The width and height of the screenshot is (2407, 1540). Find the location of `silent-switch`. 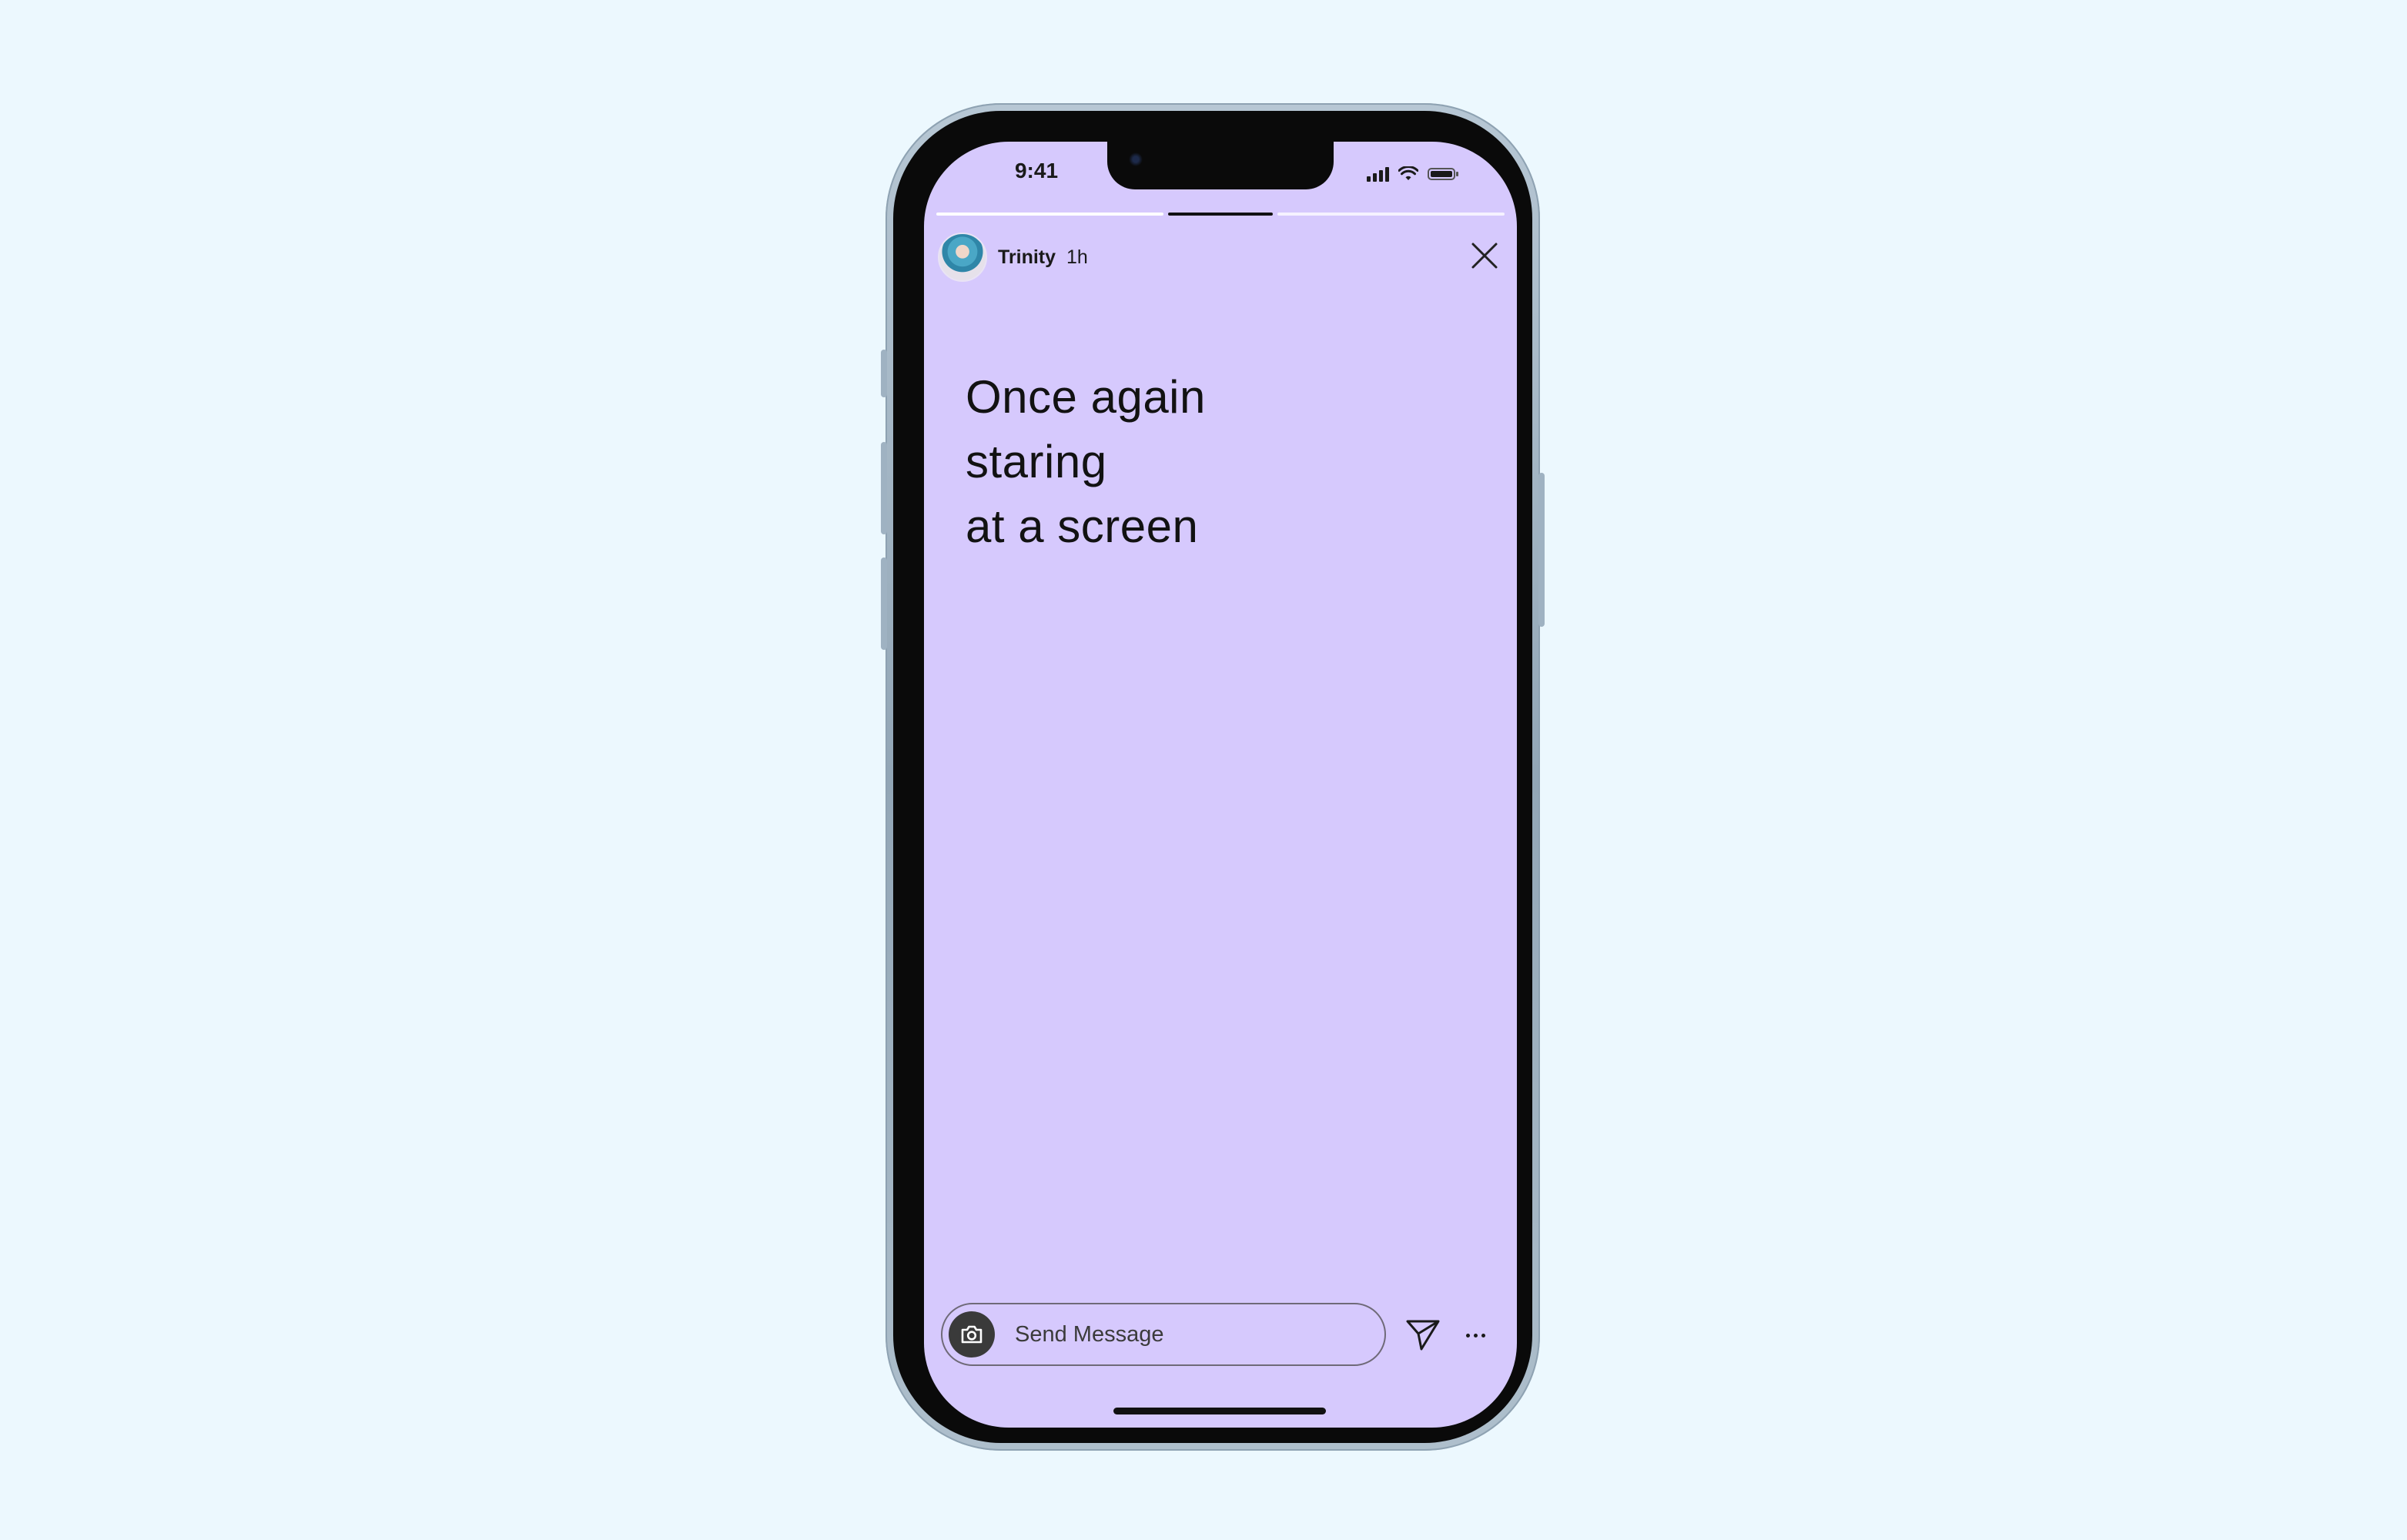

silent-switch is located at coordinates (884, 373).